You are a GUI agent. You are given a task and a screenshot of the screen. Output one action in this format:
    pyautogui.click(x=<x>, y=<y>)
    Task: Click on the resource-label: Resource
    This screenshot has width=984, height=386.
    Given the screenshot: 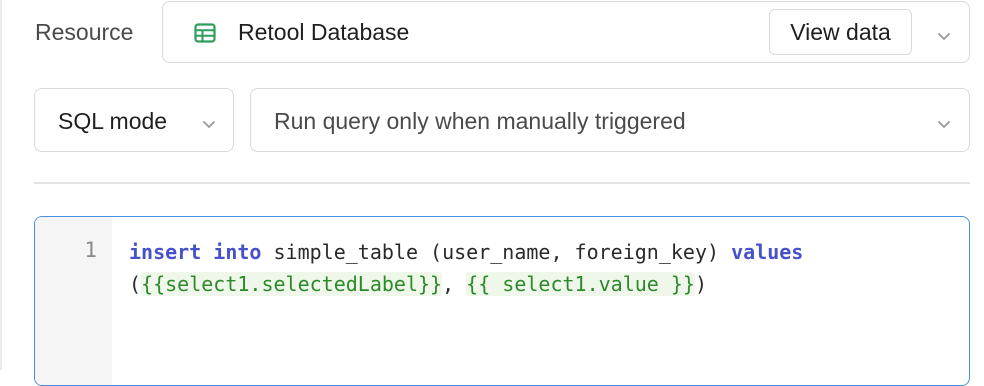 What is the action you would take?
    pyautogui.click(x=84, y=32)
    